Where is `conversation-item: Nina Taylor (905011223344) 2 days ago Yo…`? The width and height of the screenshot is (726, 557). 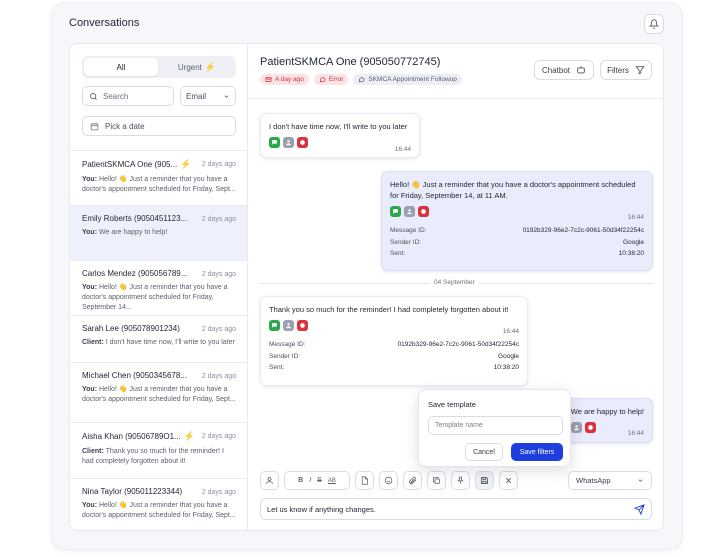
conversation-item: Nina Taylor (905011223344) 2 days ago Yo… is located at coordinates (158, 504).